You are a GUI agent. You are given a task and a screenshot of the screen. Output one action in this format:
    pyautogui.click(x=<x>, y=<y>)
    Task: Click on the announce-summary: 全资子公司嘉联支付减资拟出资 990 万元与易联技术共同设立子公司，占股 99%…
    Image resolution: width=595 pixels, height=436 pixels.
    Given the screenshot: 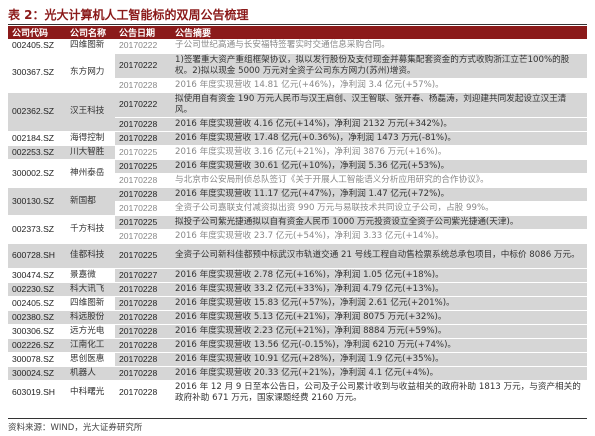 What is the action you would take?
    pyautogui.click(x=379, y=208)
    